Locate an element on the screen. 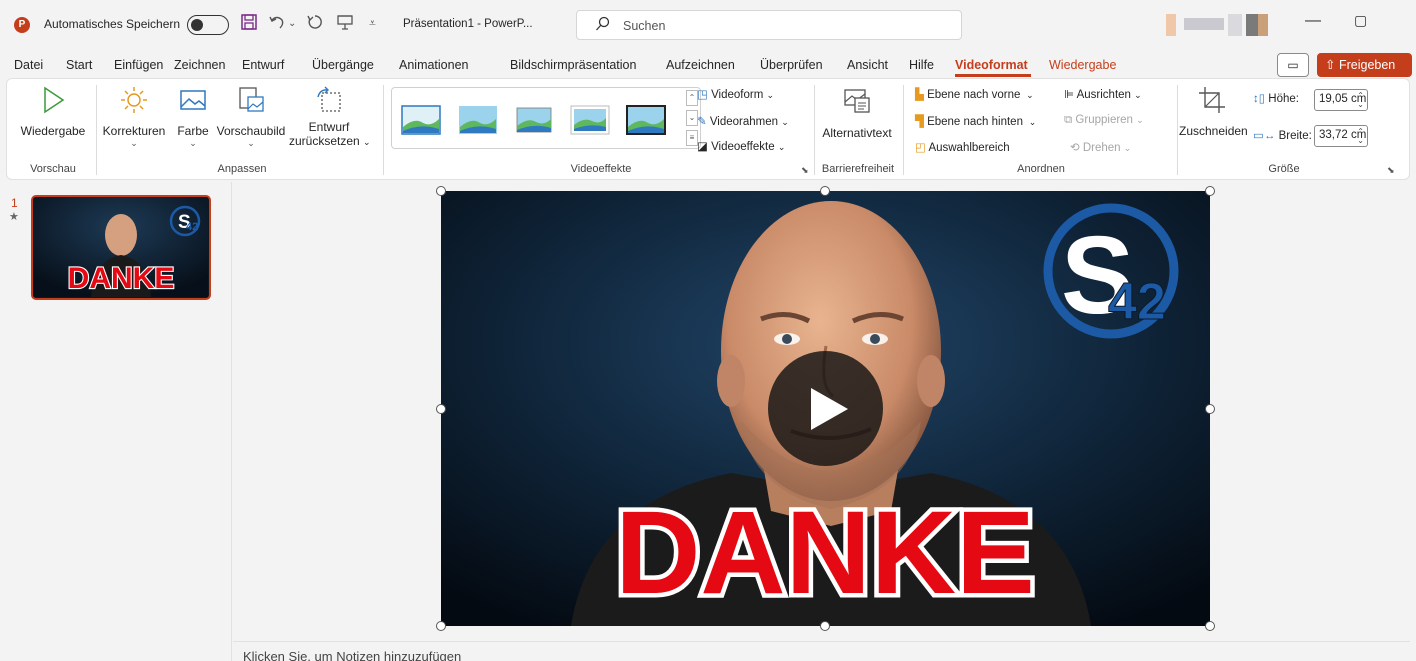 This screenshot has height=661, width=1416. tab-bildschirmpraesentation: Bildschirmpräsentation is located at coordinates (573, 65).